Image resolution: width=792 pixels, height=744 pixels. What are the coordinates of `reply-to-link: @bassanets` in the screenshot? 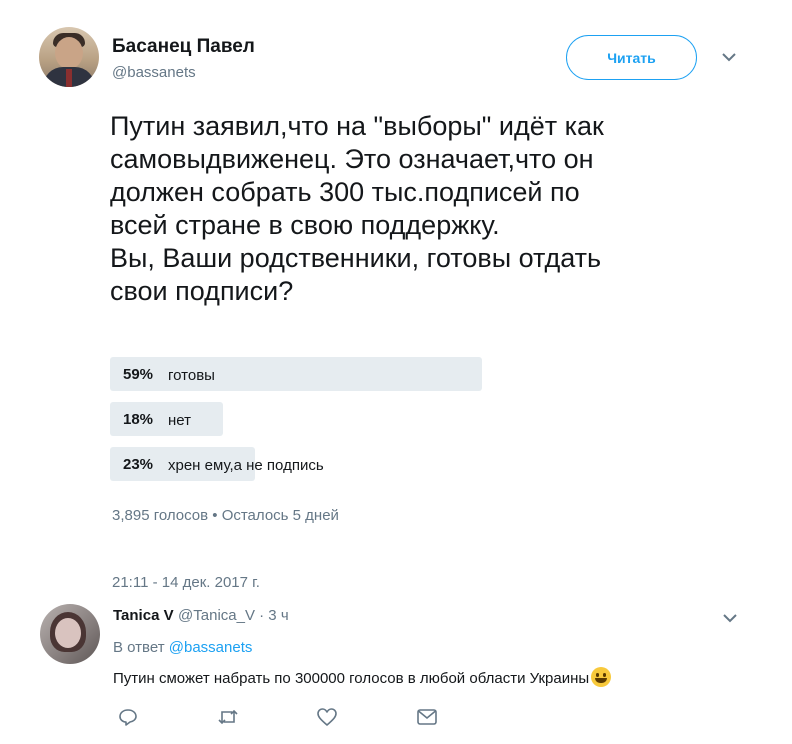 It's located at (211, 647).